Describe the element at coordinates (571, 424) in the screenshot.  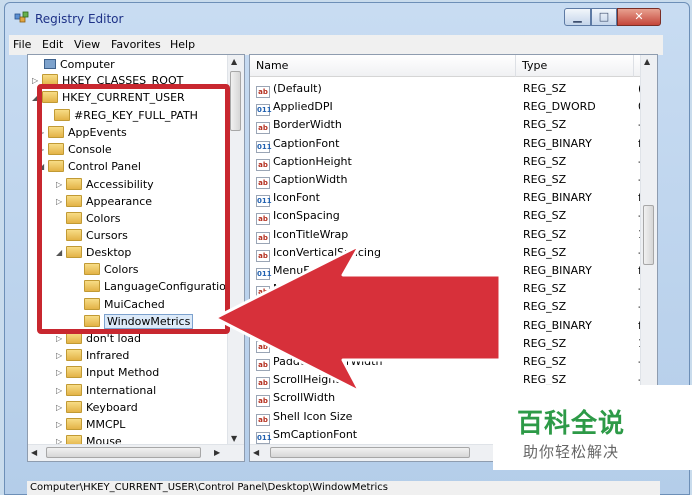
I see `watermark-title: 百科全说` at that location.